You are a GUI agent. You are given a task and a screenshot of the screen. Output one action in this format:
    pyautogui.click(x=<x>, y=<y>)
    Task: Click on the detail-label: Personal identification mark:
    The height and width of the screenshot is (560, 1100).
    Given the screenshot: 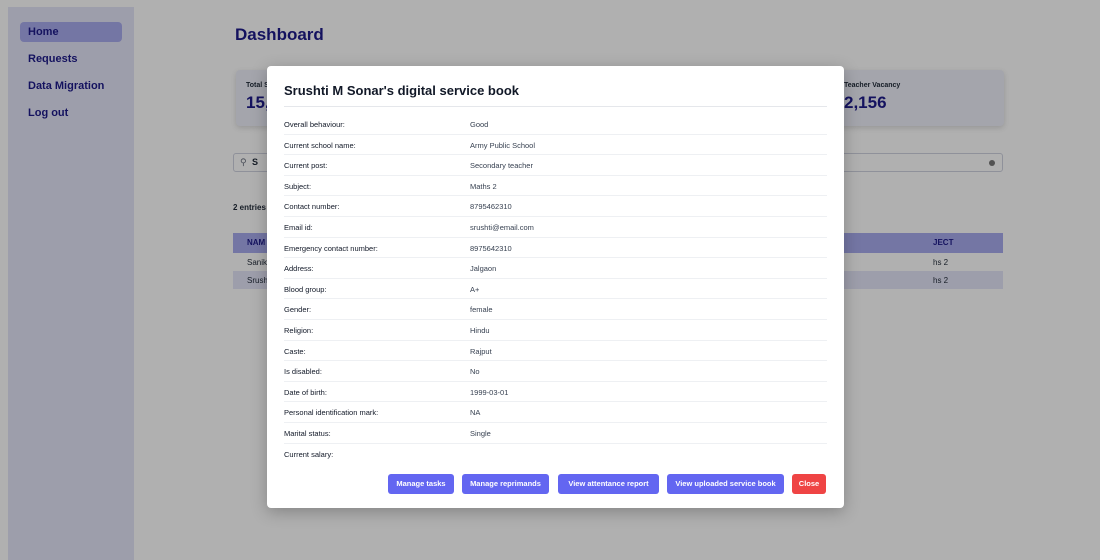 What is the action you would take?
    pyautogui.click(x=331, y=413)
    